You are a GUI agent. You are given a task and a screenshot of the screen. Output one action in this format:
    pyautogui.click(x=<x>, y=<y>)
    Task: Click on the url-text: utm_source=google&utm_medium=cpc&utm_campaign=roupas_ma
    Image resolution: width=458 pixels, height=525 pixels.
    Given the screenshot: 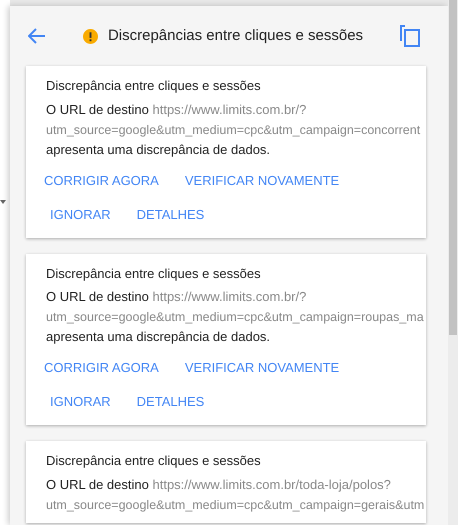 What is the action you would take?
    pyautogui.click(x=235, y=317)
    